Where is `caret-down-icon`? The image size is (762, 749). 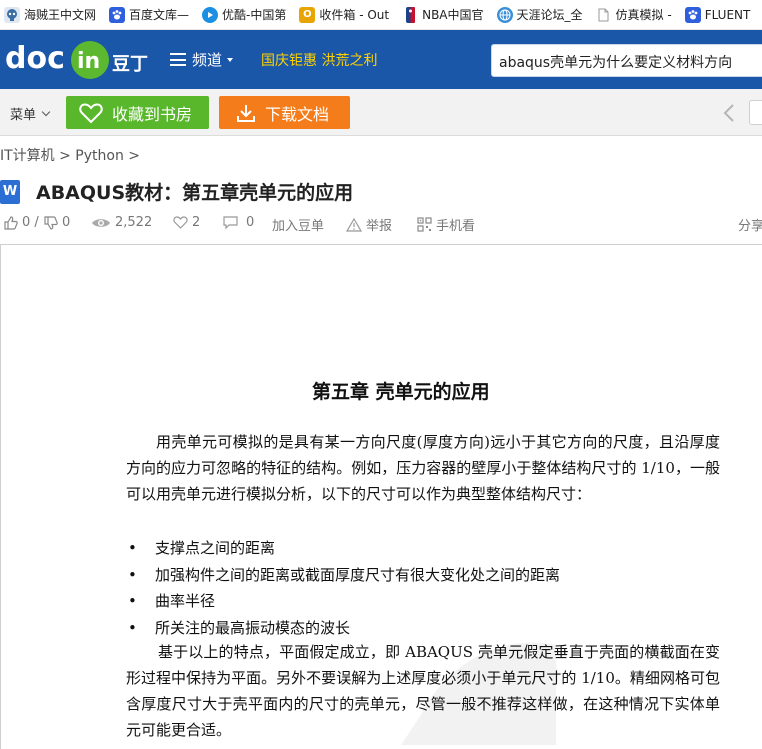
caret-down-icon is located at coordinates (230, 59).